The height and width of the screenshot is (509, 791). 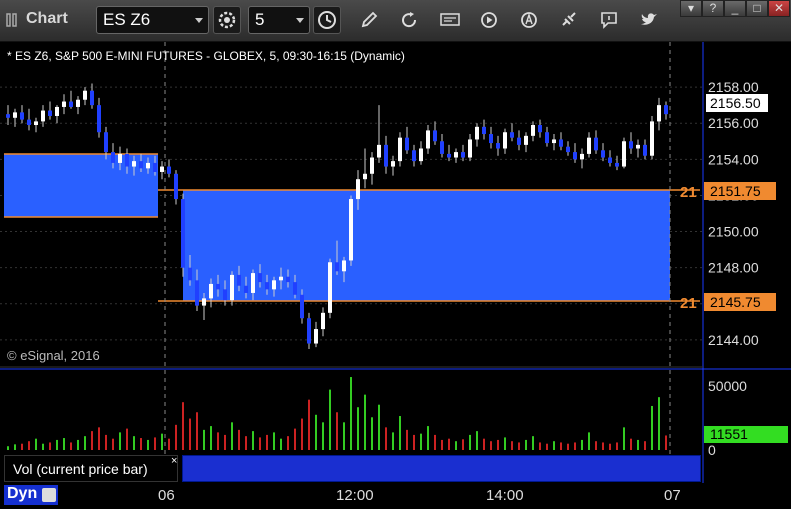 I want to click on study-label: Vol (current price bar), so click(x=91, y=468).